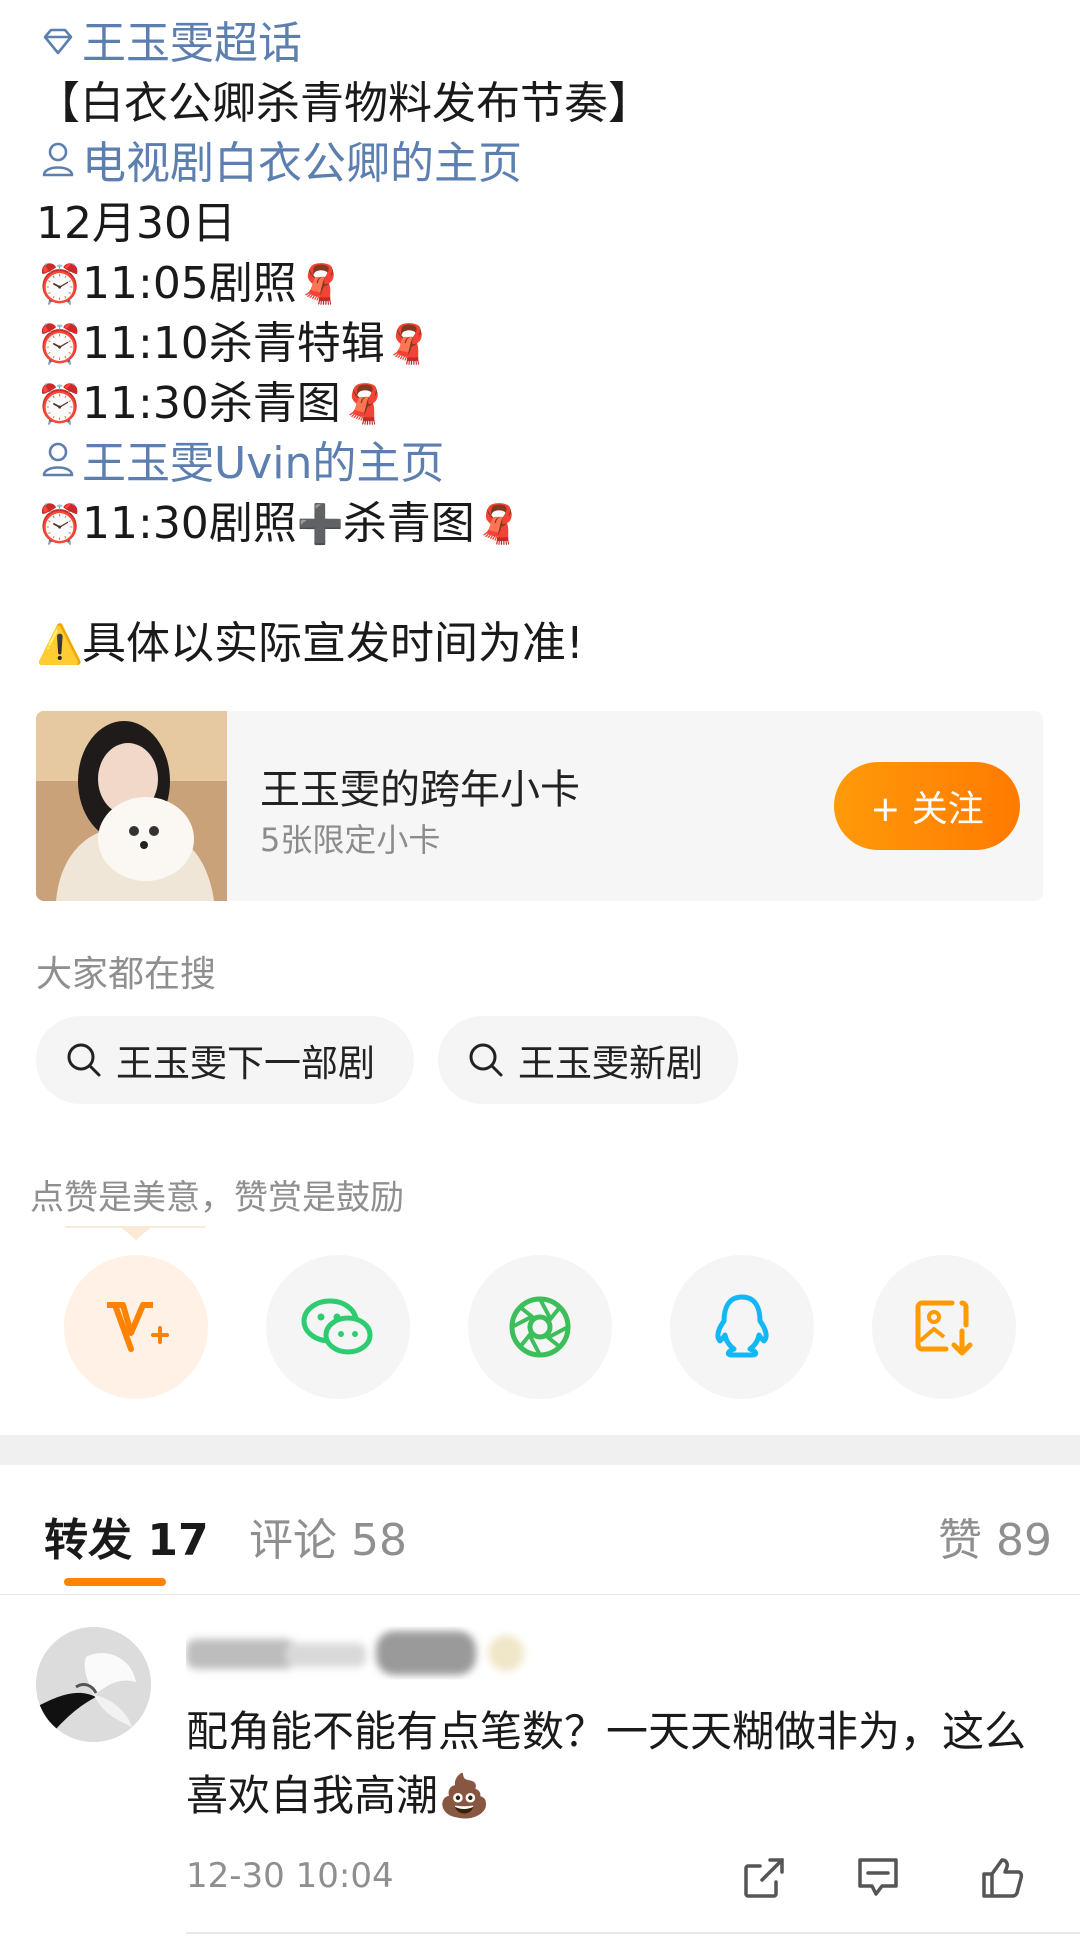  Describe the element at coordinates (320, 524) in the screenshot. I see `plus-icon: ➕` at that location.